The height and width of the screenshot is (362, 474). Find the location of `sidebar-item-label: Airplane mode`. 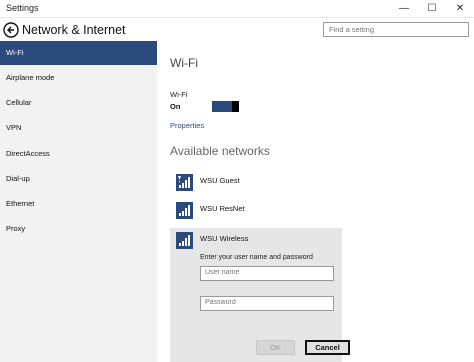

sidebar-item-label: Airplane mode is located at coordinates (30, 77).